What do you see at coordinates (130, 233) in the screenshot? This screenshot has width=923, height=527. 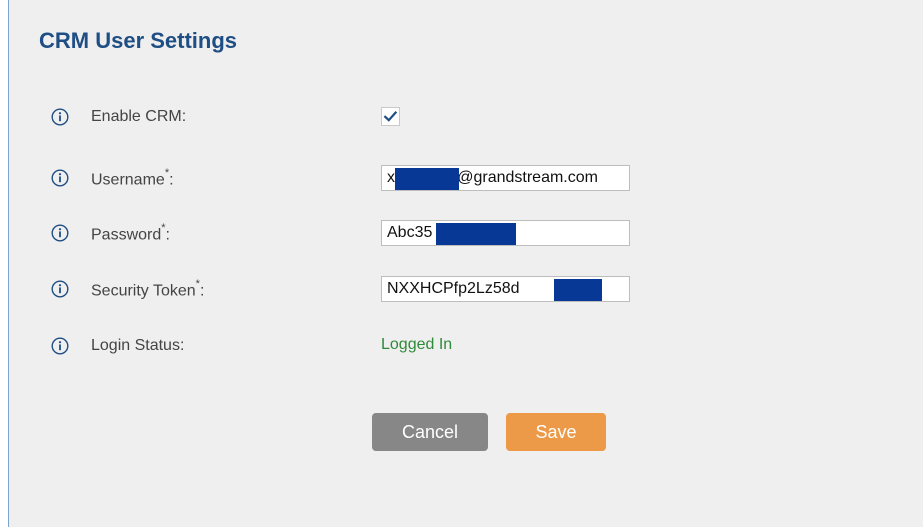 I see `password-label: Password*:` at bounding box center [130, 233].